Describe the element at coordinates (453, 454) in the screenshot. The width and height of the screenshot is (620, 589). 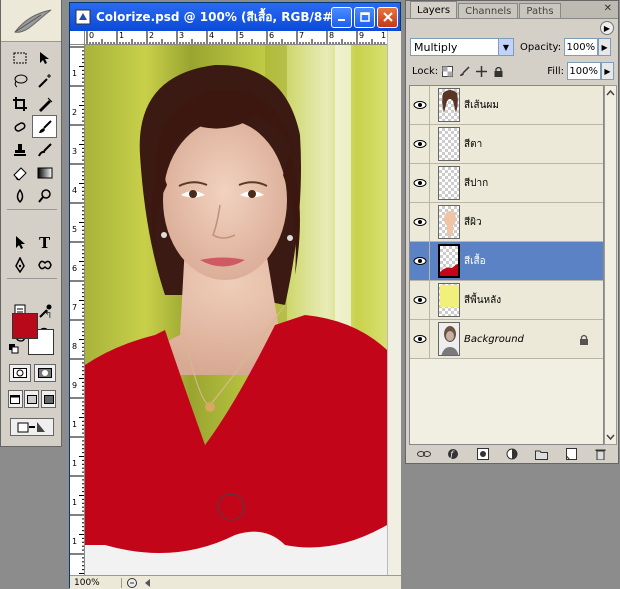
I see `layer-style-icon: f` at that location.